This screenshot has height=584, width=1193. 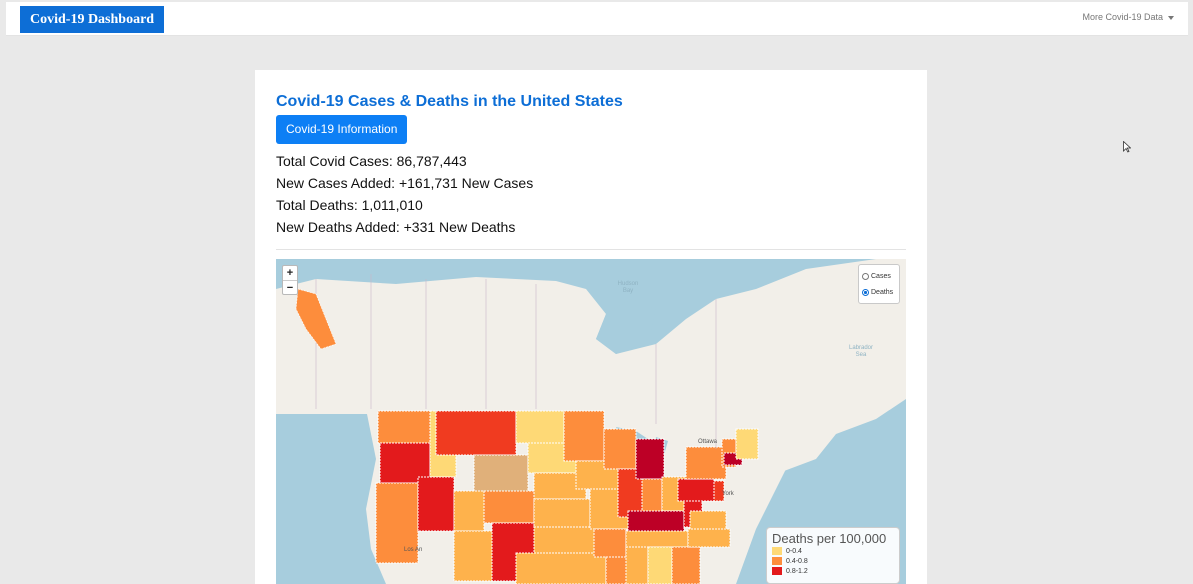 What do you see at coordinates (797, 571) in the screenshot?
I see `legend-label: 0.8-1.2` at bounding box center [797, 571].